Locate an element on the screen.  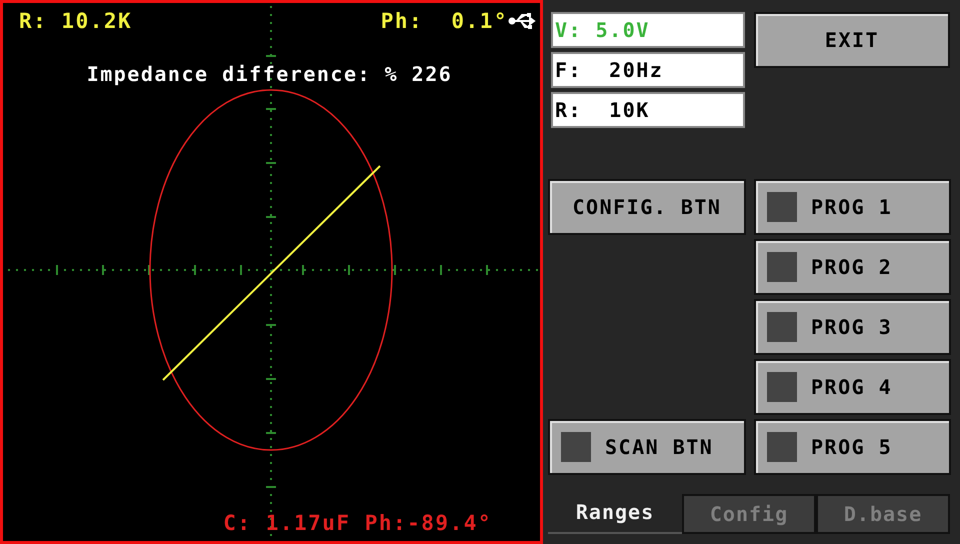
program-button: PROG 1 is located at coordinates (852, 207).